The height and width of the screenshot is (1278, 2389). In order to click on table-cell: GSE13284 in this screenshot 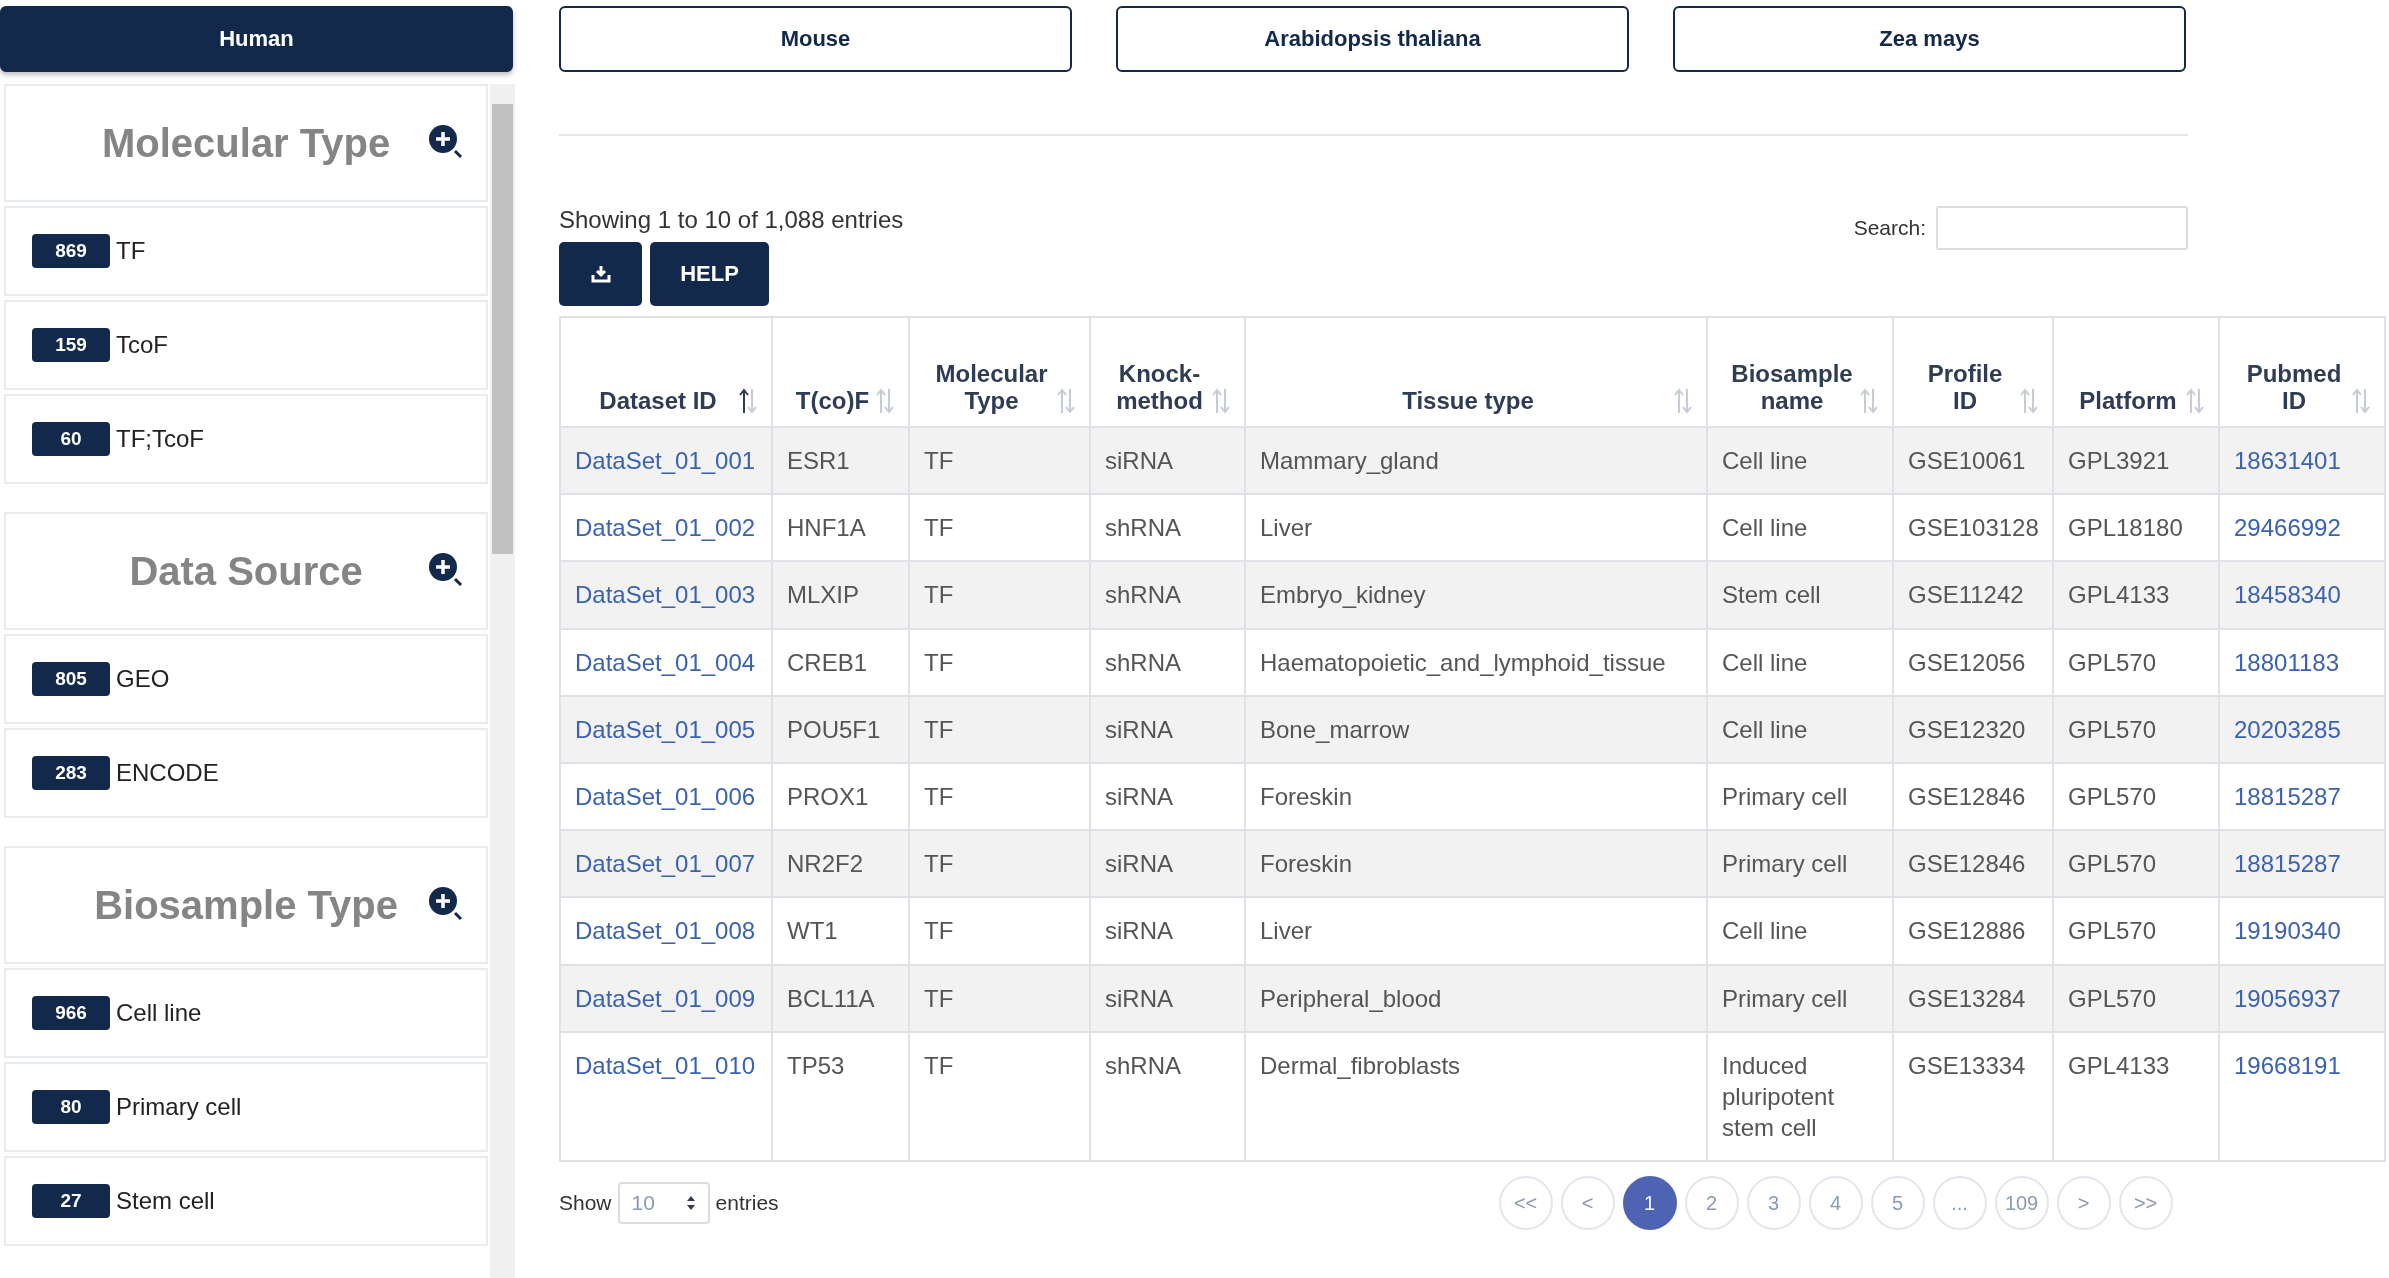, I will do `click(1973, 998)`.